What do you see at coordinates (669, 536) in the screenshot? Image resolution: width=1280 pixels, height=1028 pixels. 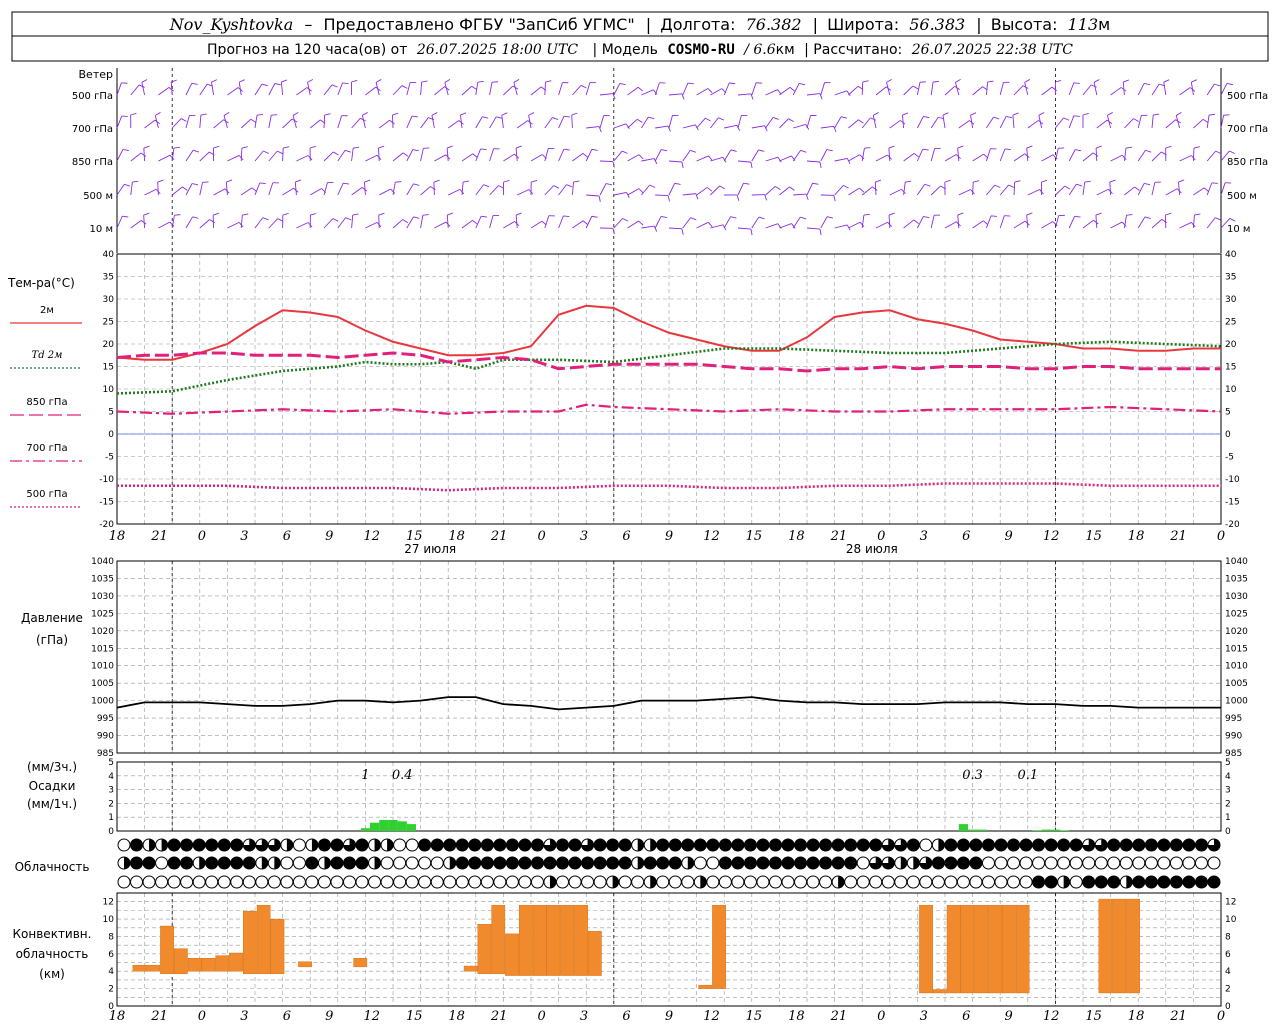 I see `temp-xtick: 9` at bounding box center [669, 536].